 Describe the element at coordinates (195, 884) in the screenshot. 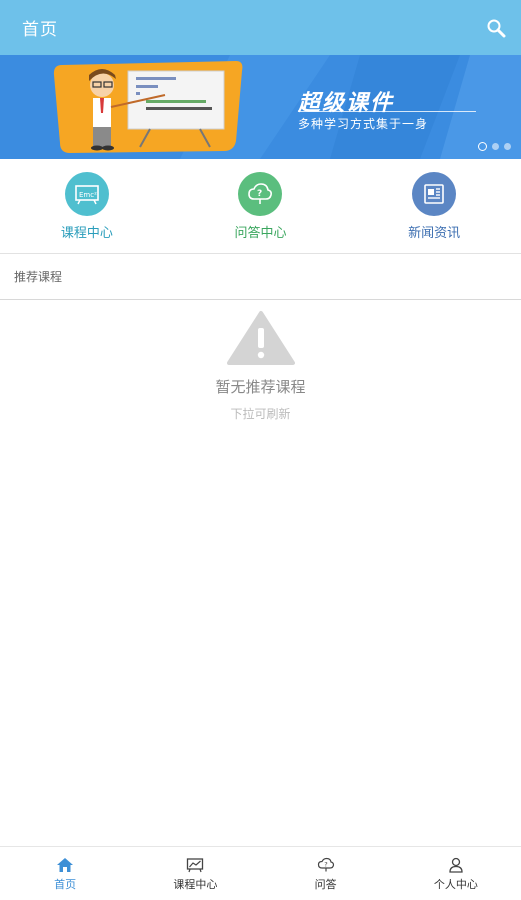

I see `tab-label: 课程中心` at that location.